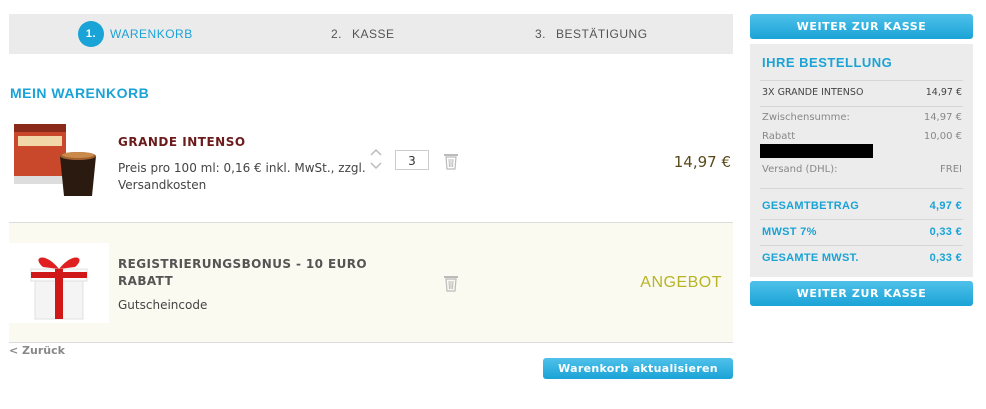 This screenshot has width=986, height=409. I want to click on vat-label: MWST 7%, so click(789, 232).